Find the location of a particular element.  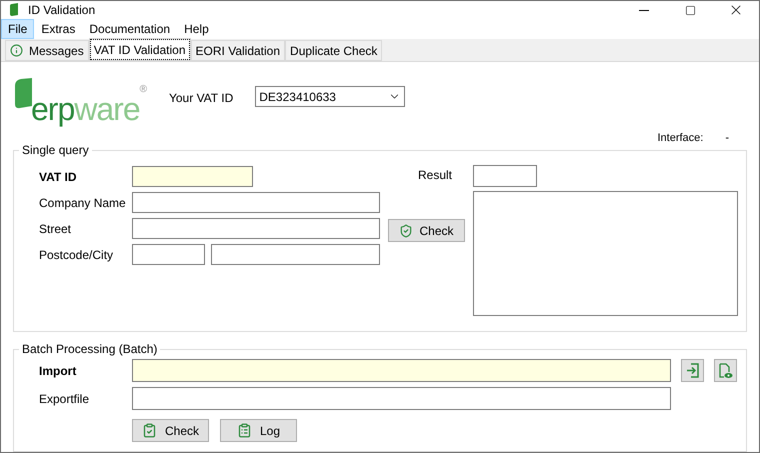

tab: Duplicate Check is located at coordinates (333, 50).